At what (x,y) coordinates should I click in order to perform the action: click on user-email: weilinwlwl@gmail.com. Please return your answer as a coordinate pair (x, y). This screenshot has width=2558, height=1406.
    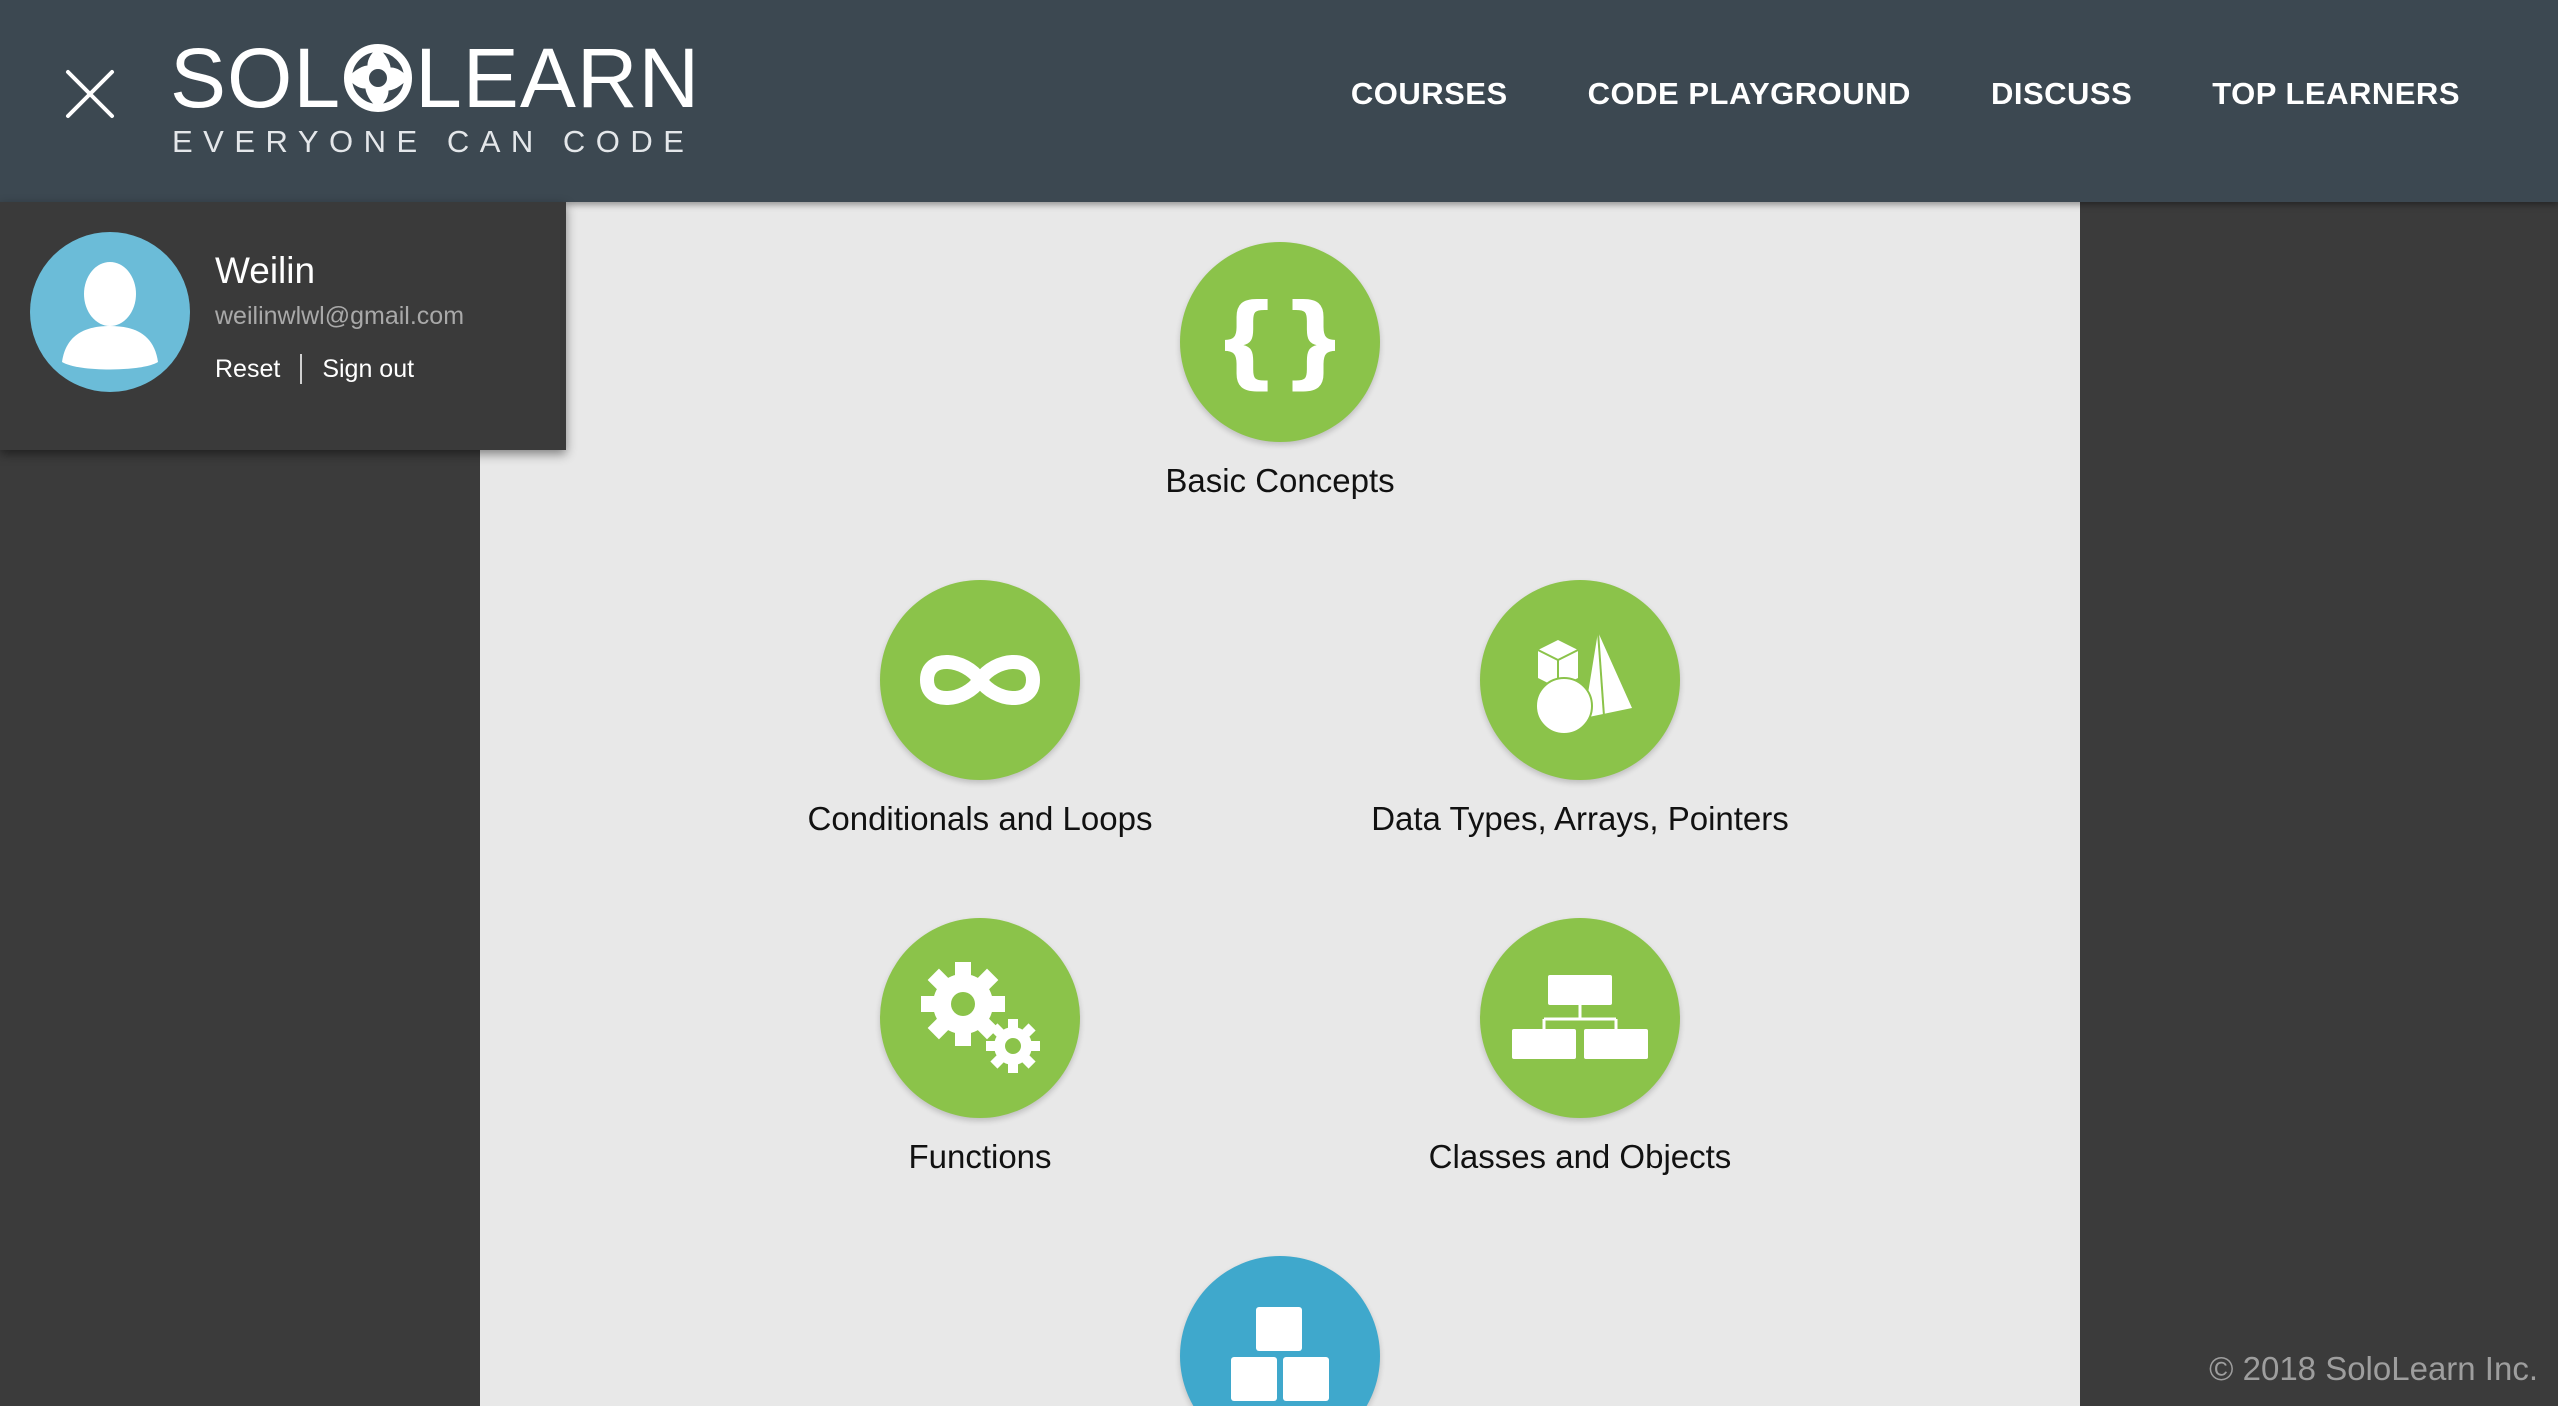
    Looking at the image, I should click on (340, 316).